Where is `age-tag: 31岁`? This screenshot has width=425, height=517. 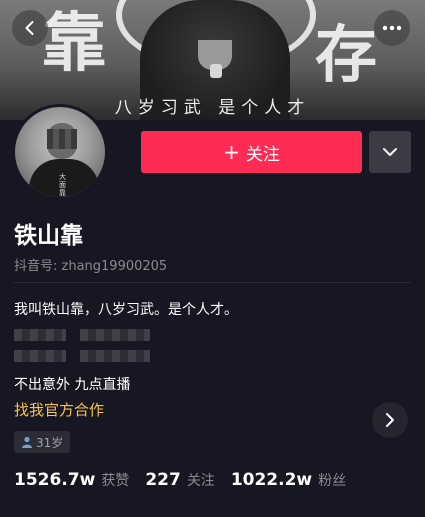
age-tag: 31岁 is located at coordinates (42, 442).